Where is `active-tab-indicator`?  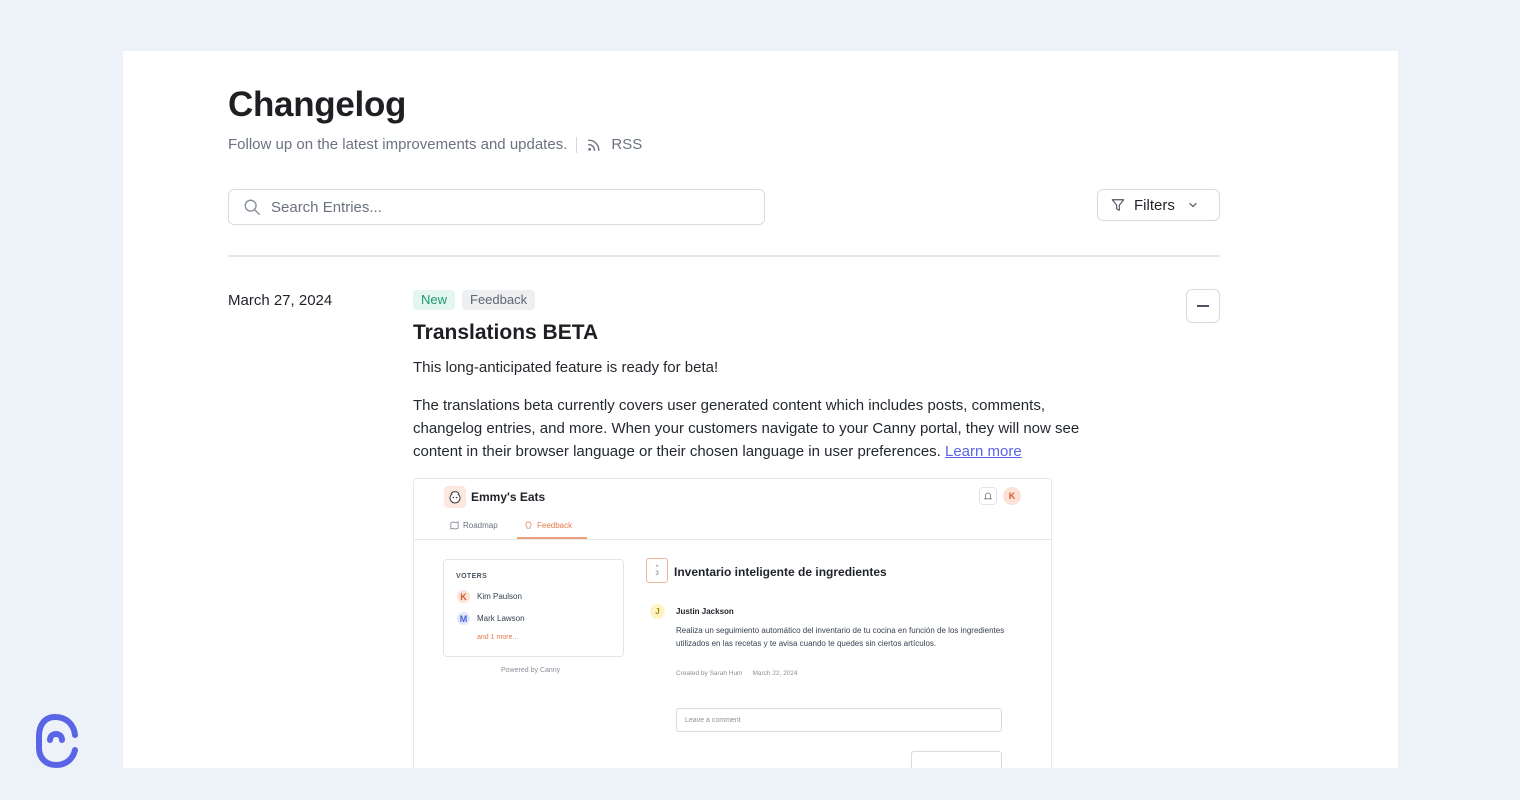 active-tab-indicator is located at coordinates (552, 538).